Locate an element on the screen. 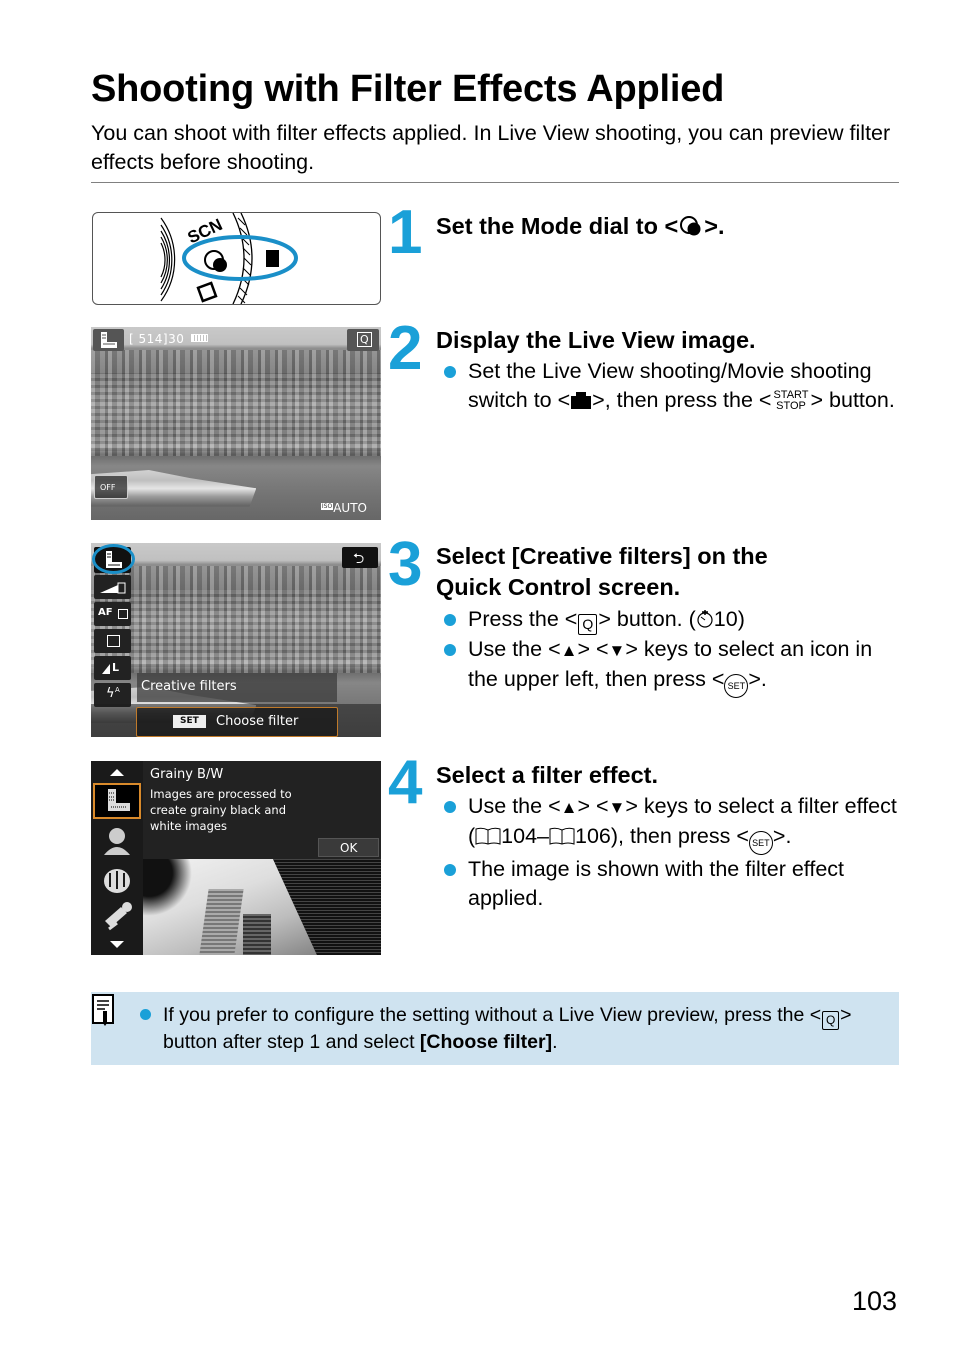  battery-icon is located at coordinates (199, 338).